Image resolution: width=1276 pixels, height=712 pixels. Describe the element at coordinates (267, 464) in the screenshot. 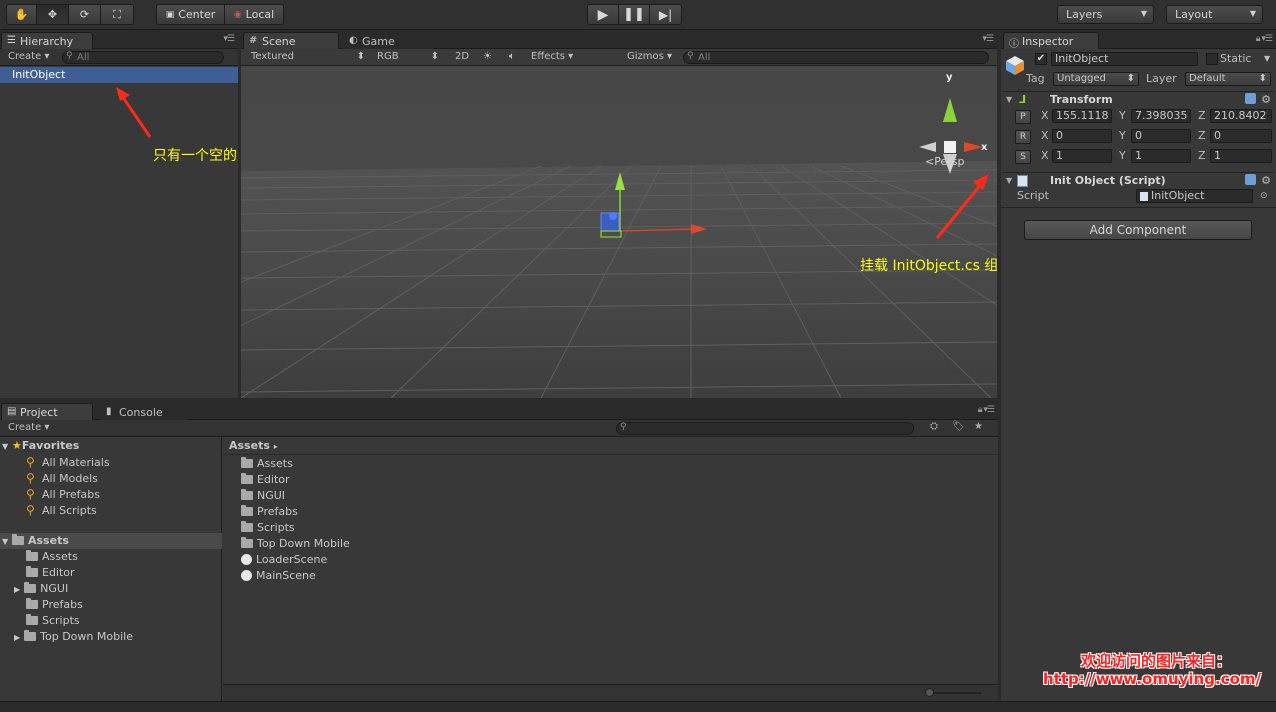

I see `asset-list-item: Assets` at that location.